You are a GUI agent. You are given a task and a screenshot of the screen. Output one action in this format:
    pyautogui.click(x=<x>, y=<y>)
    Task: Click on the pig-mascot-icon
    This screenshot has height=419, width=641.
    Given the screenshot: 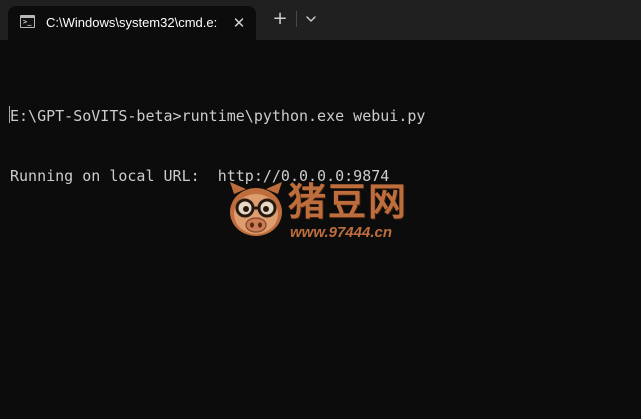 What is the action you would take?
    pyautogui.click(x=256, y=209)
    